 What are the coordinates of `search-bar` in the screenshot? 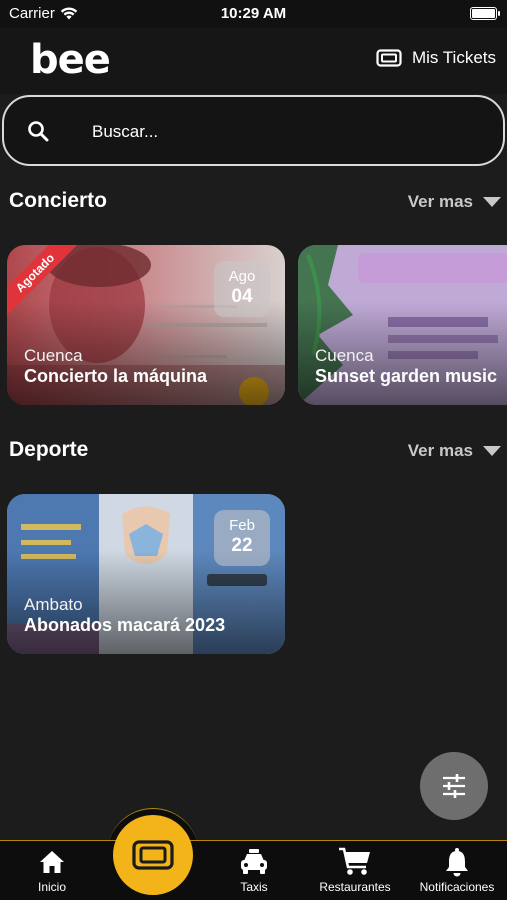 It's located at (253, 130).